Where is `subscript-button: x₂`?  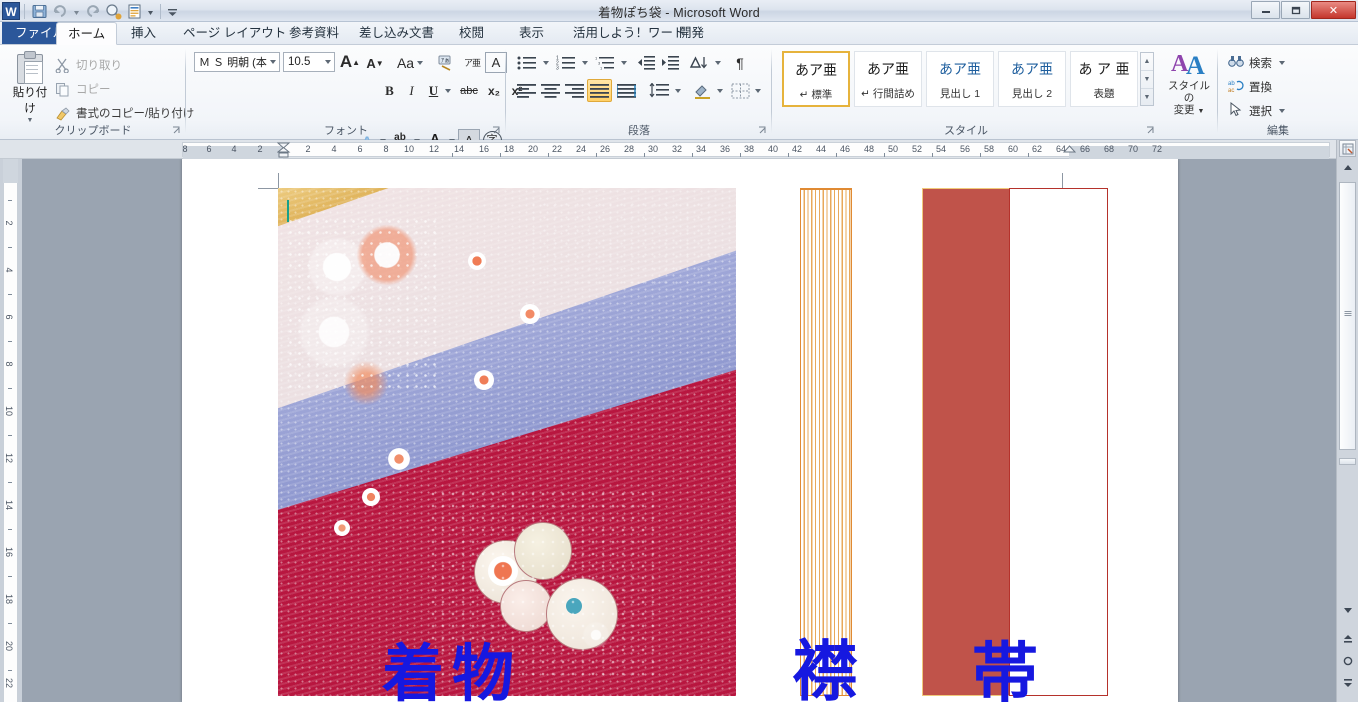 subscript-button: x₂ is located at coordinates (494, 90).